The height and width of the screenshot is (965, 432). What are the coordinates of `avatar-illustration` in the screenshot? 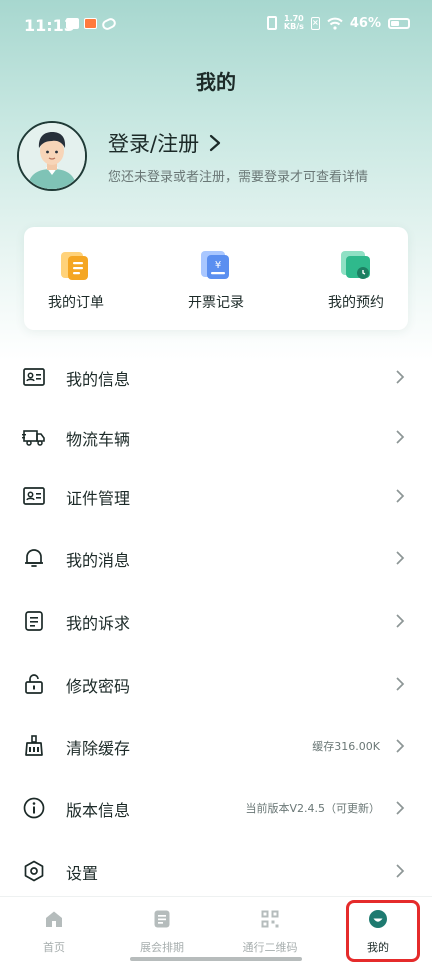 It's located at (52, 156).